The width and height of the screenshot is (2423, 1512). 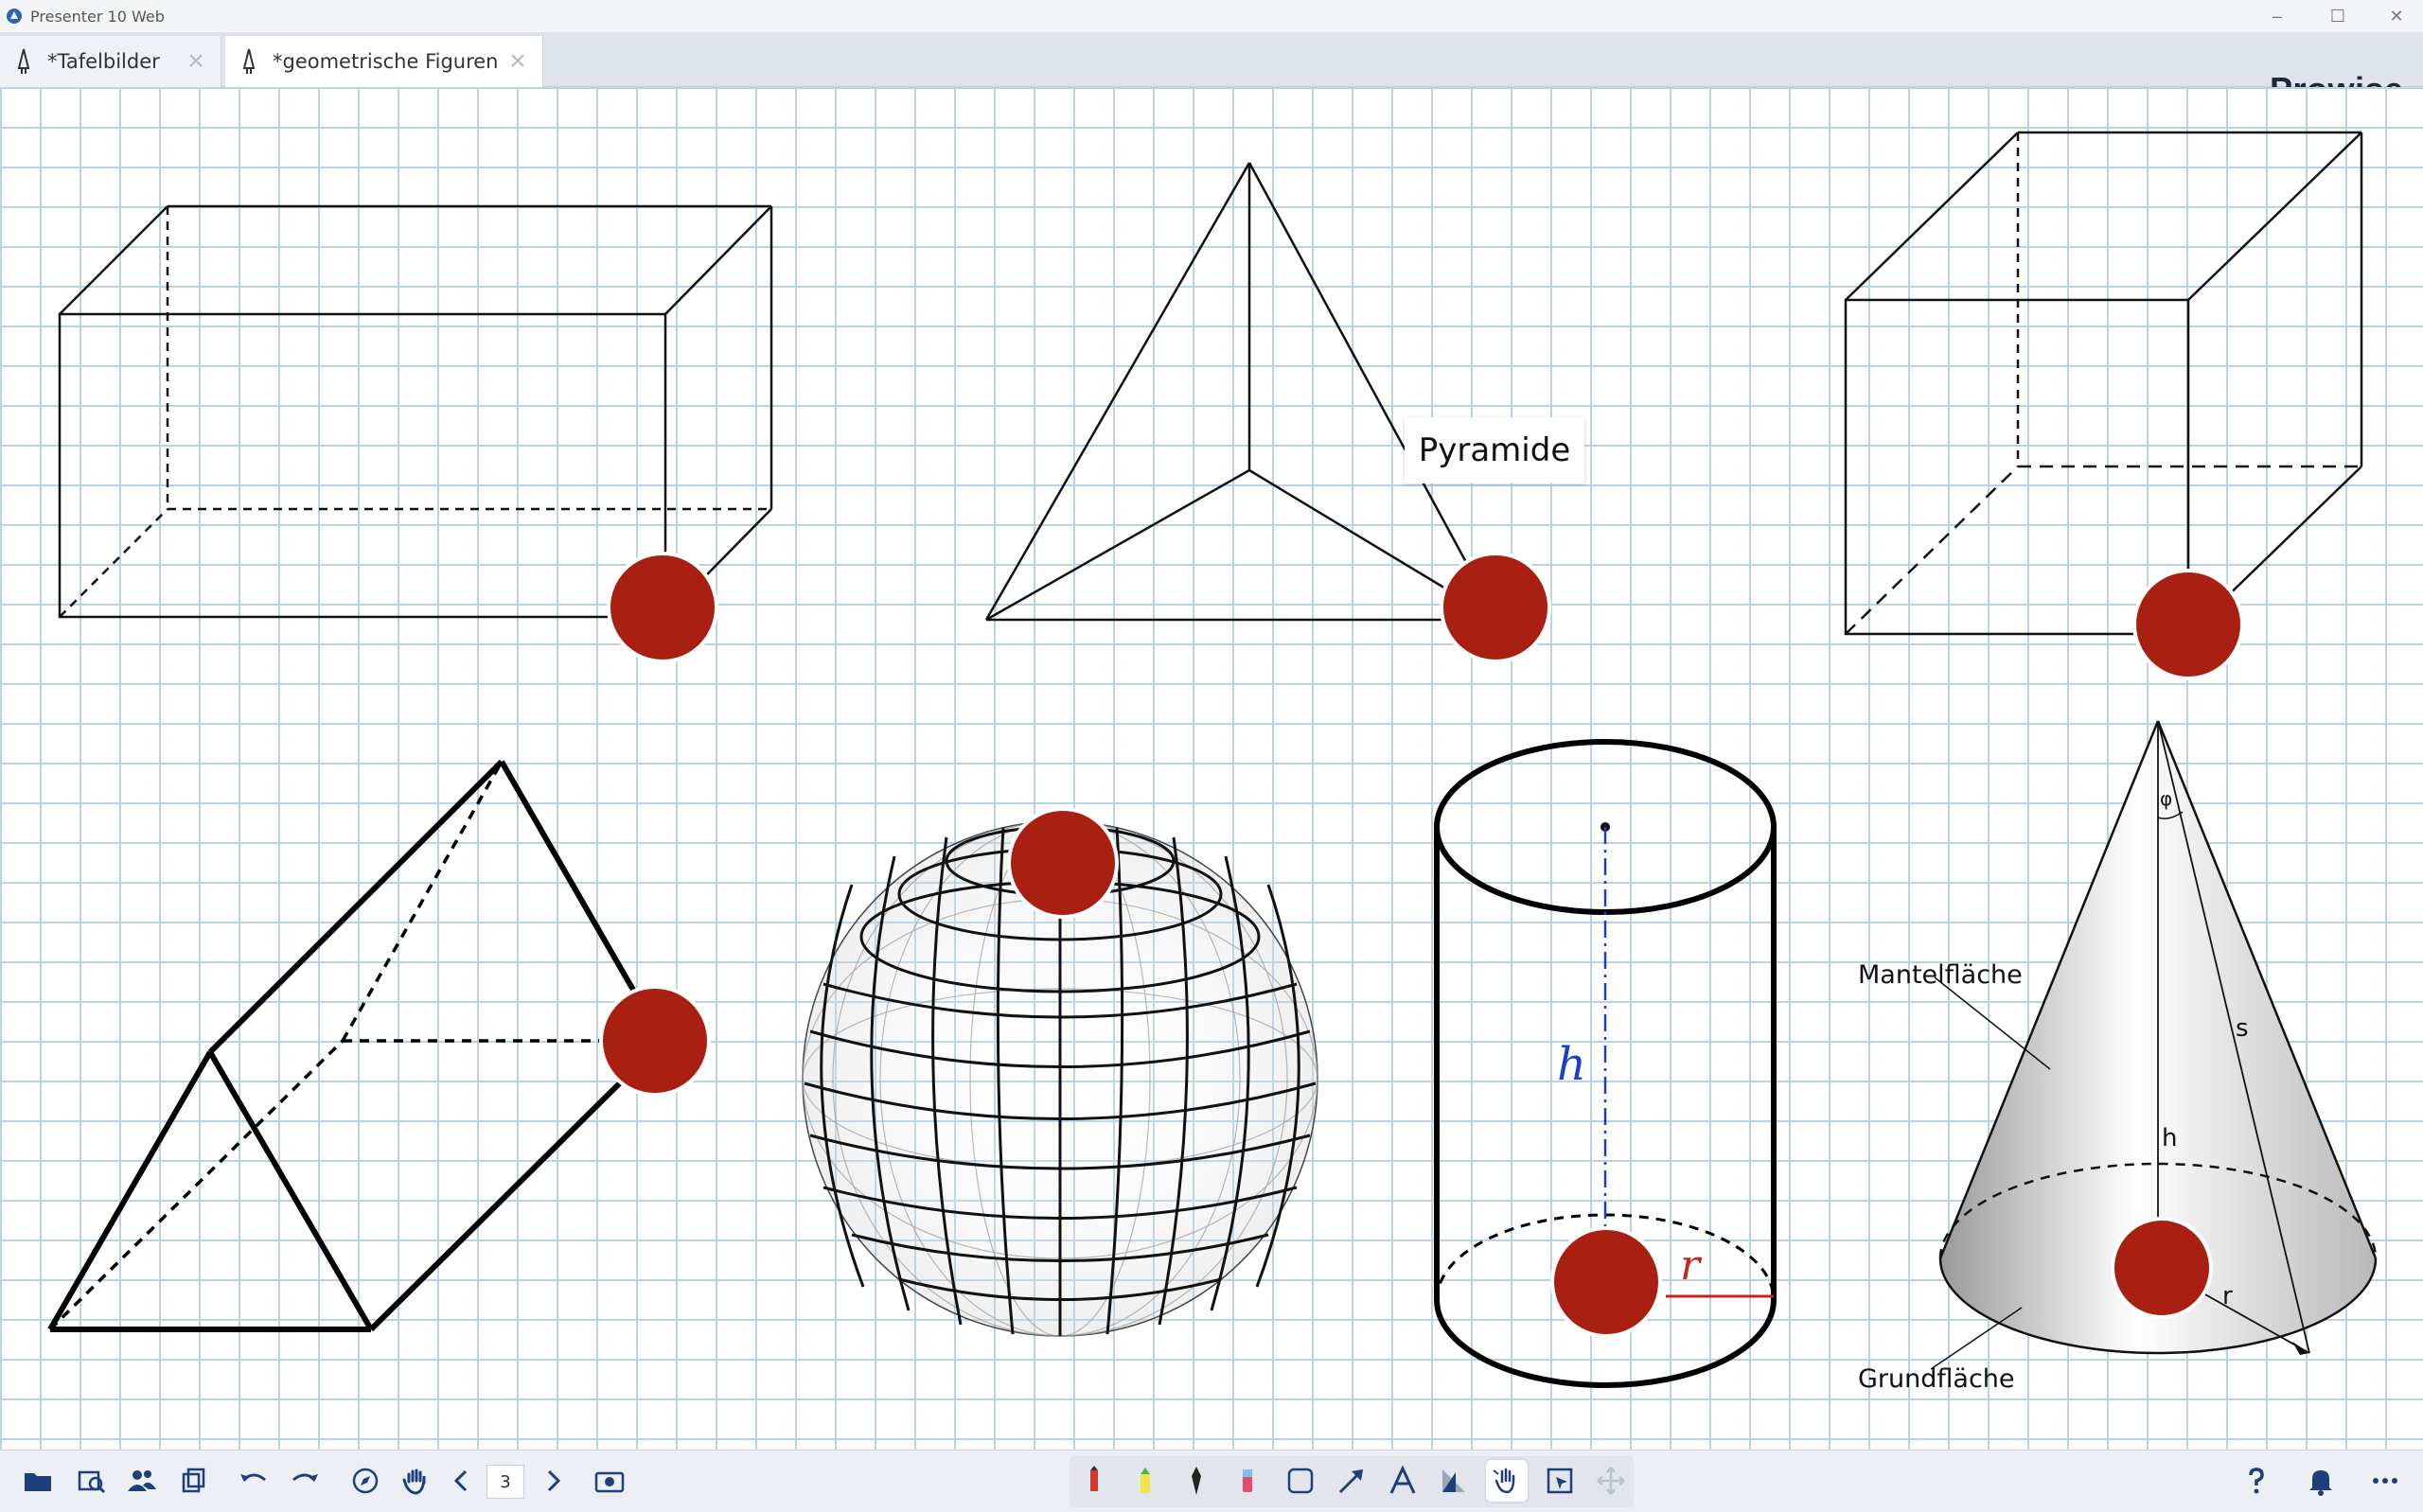 What do you see at coordinates (1936, 1379) in the screenshot?
I see `cone-base-label: Grundfläche` at bounding box center [1936, 1379].